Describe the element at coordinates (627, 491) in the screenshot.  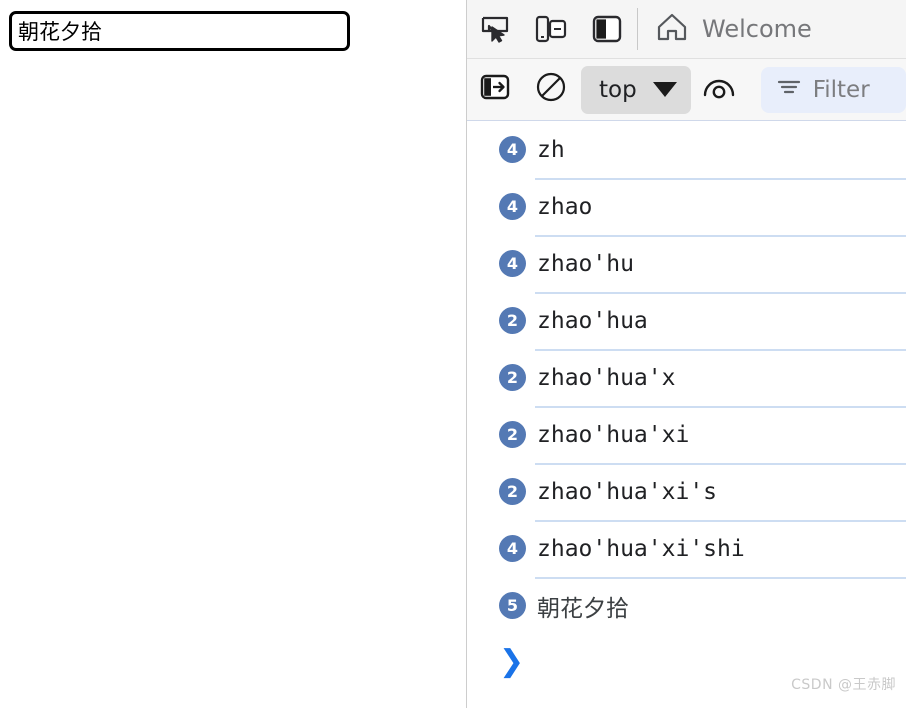
I see `console-message-text: zhao'hua'xi's` at that location.